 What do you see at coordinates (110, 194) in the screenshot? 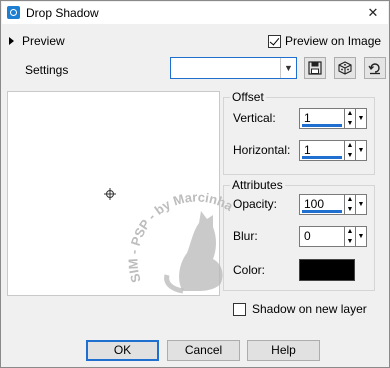
I see `navigator-crosshair-icon` at bounding box center [110, 194].